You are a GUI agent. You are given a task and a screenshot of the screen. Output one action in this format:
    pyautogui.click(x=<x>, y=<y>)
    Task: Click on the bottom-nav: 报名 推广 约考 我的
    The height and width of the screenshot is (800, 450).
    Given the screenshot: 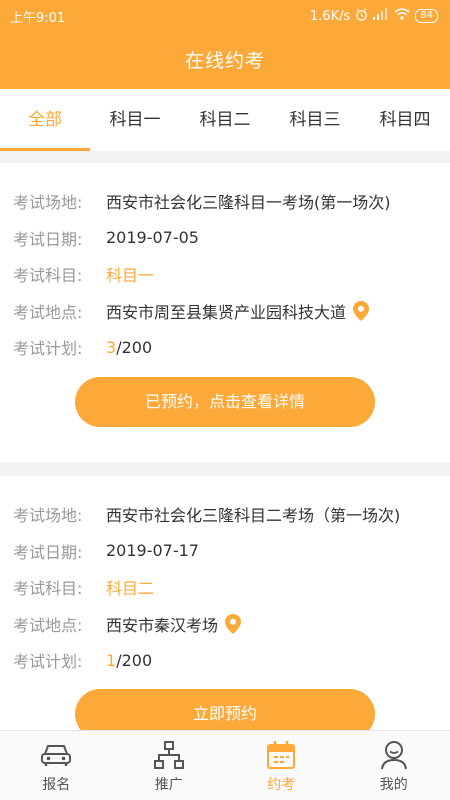 What is the action you would take?
    pyautogui.click(x=225, y=765)
    